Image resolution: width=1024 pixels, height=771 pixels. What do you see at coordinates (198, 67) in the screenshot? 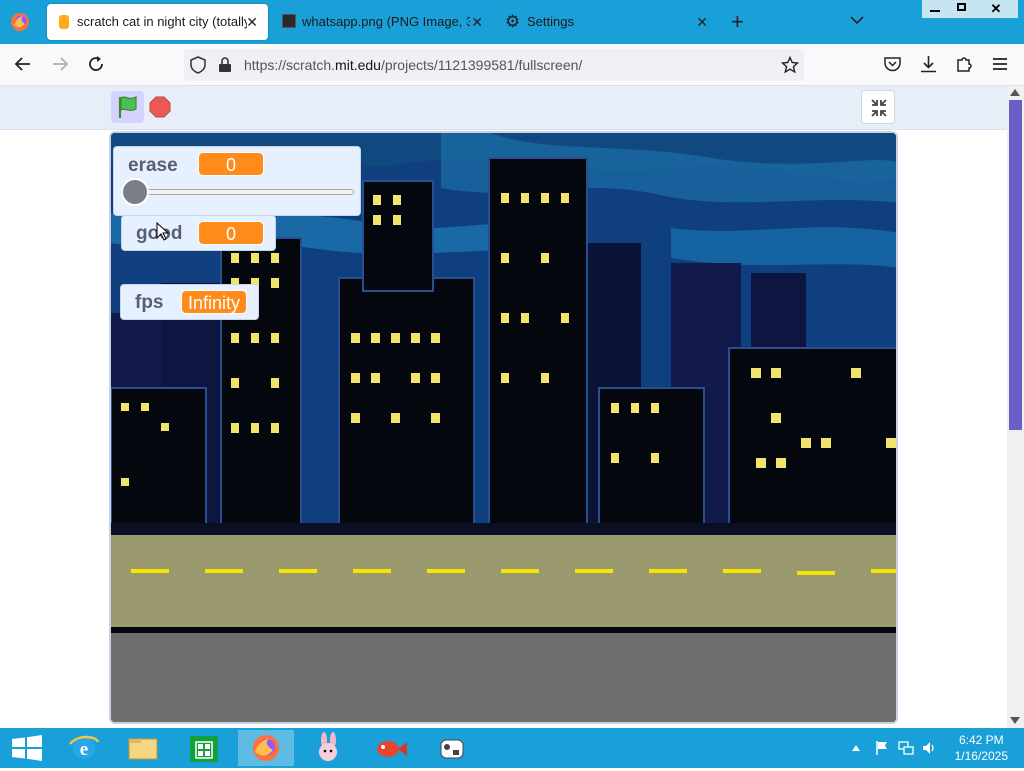
I see `shield-icon` at bounding box center [198, 67].